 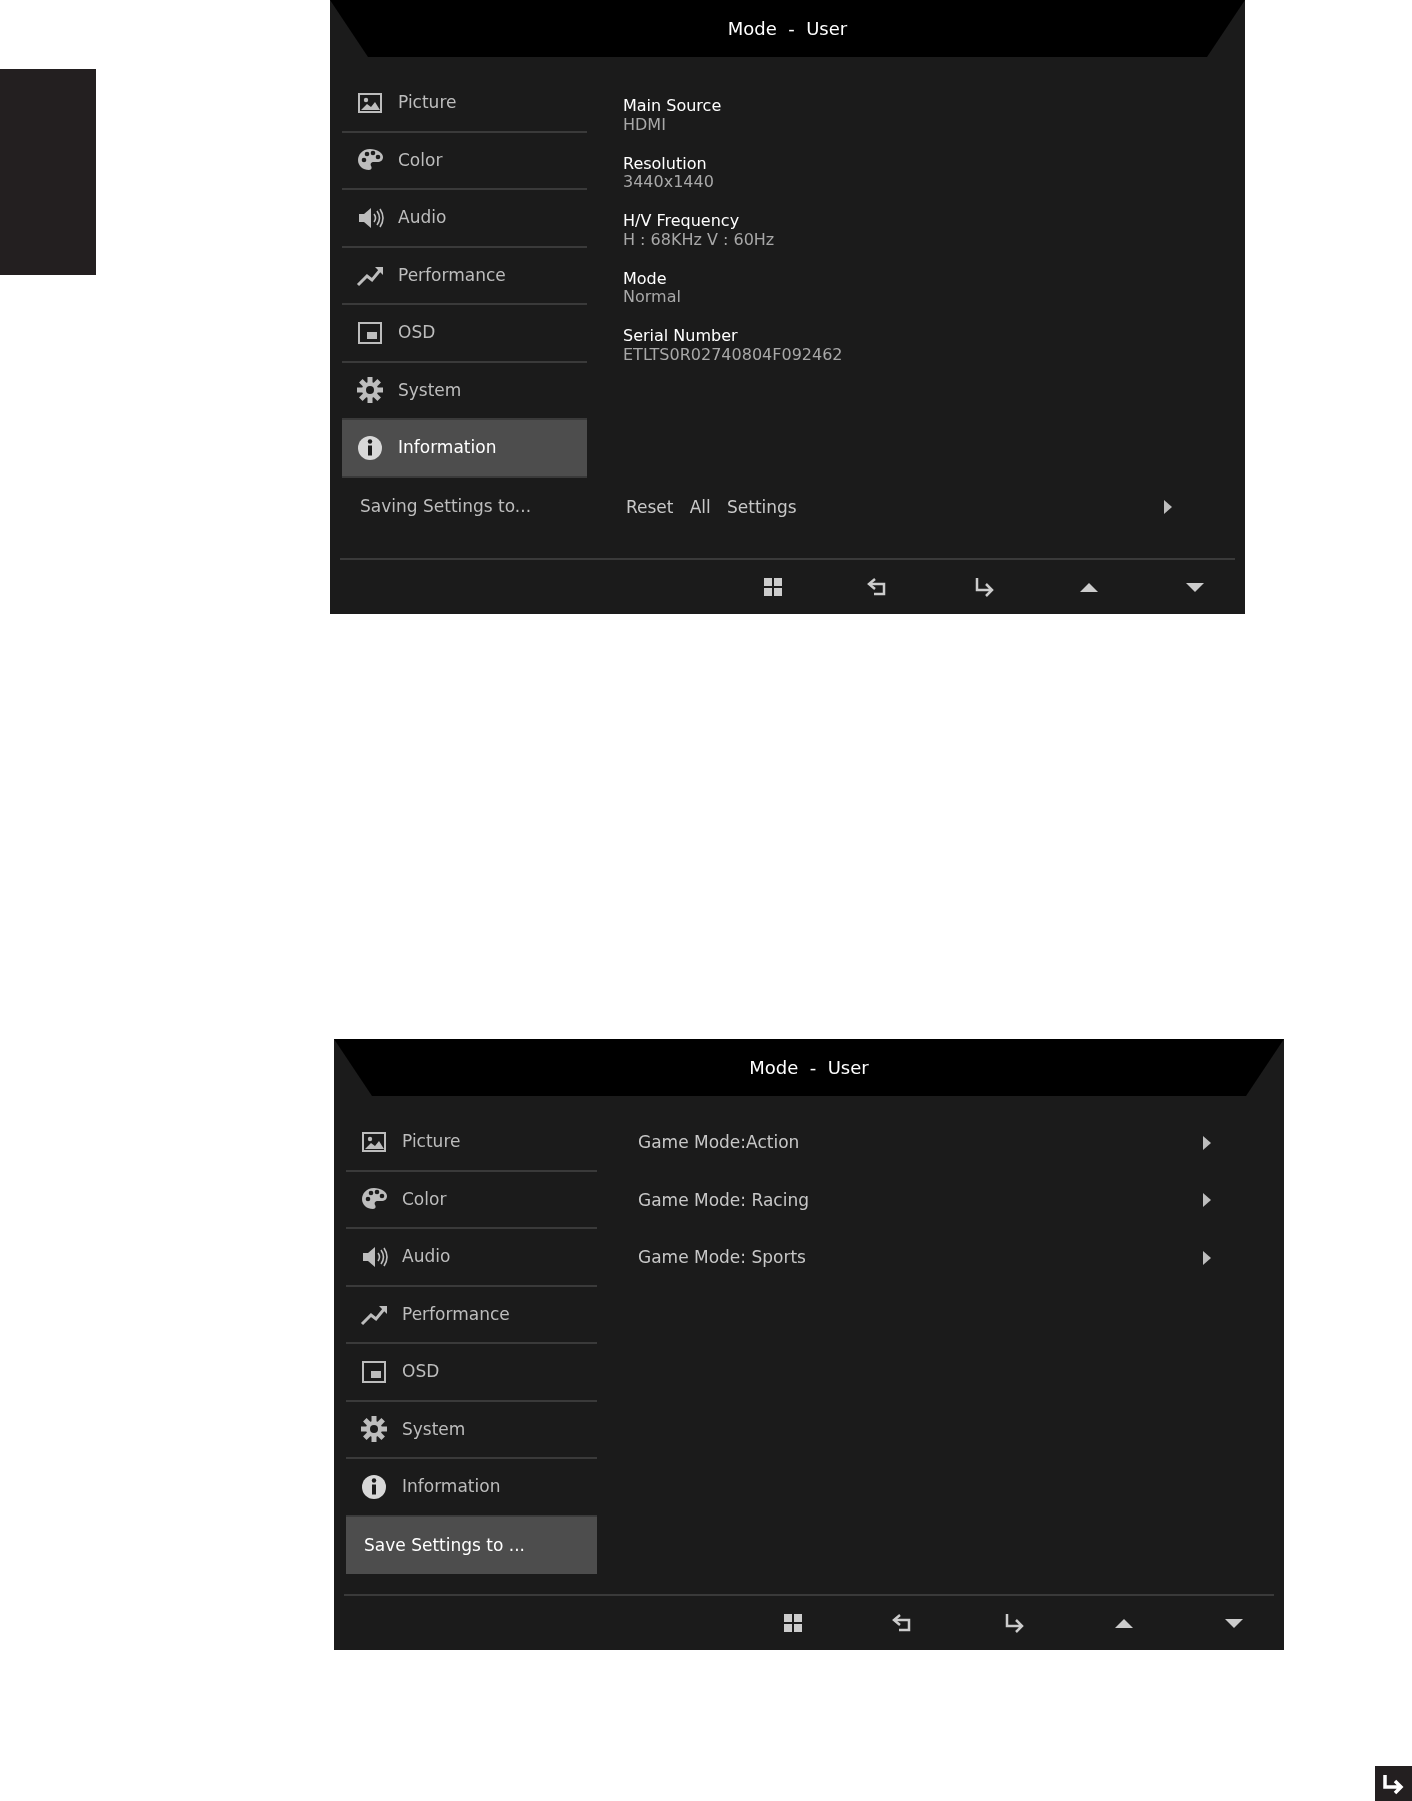 I want to click on field-label: H/V Frequency, so click(x=682, y=221).